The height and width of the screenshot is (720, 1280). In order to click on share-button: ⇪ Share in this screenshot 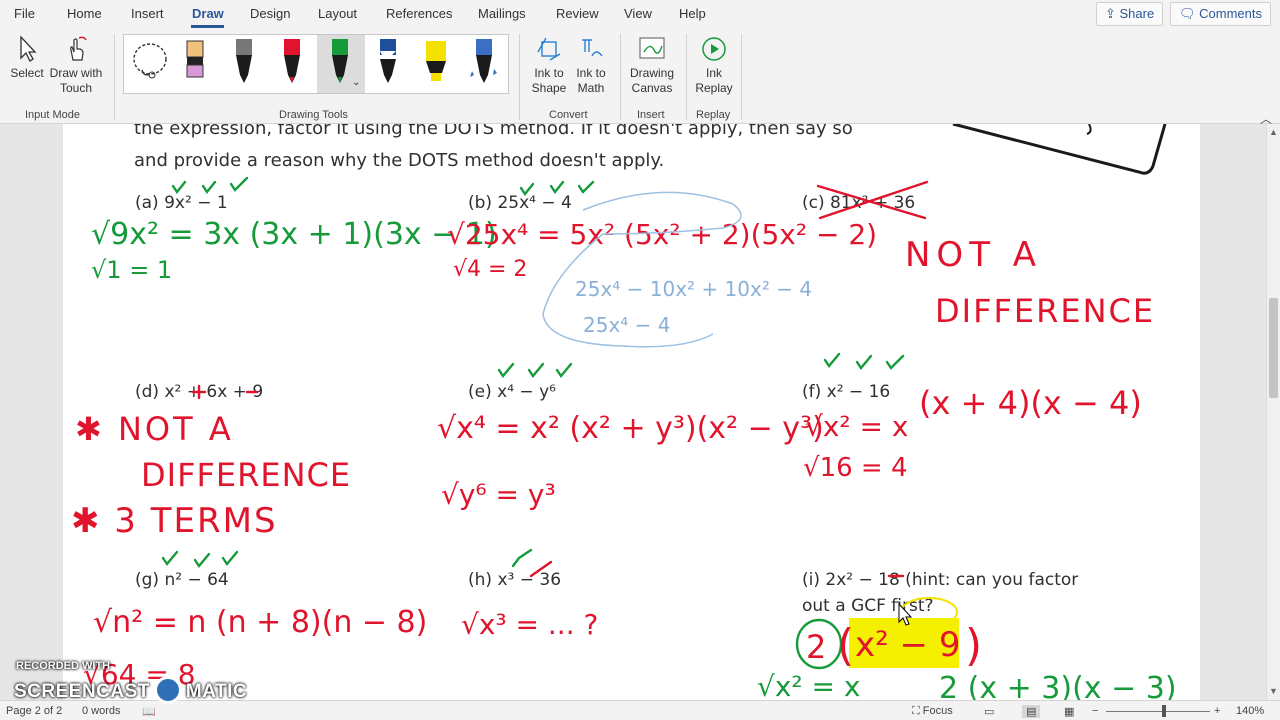, I will do `click(1130, 14)`.